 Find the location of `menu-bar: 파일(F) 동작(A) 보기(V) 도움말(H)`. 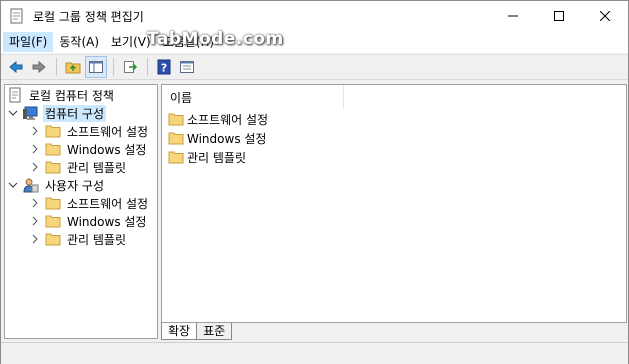

menu-bar: 파일(F) 동작(A) 보기(V) 도움말(H) is located at coordinates (314, 42).